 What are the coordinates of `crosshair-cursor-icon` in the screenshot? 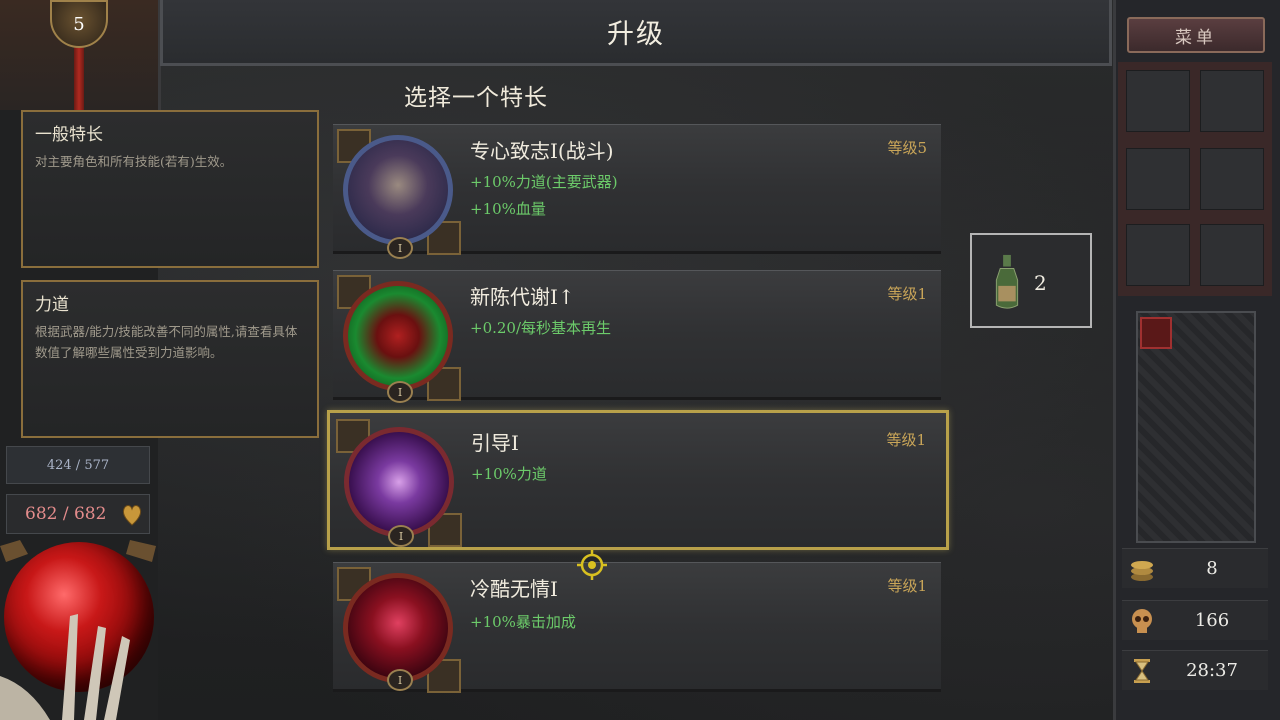 It's located at (592, 565).